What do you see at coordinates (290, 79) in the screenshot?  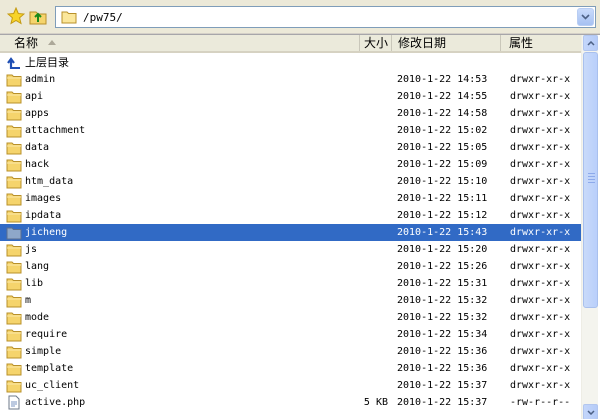 I see `folder-row: admin 2010-1-22 14:53 drwxr-xr-x` at bounding box center [290, 79].